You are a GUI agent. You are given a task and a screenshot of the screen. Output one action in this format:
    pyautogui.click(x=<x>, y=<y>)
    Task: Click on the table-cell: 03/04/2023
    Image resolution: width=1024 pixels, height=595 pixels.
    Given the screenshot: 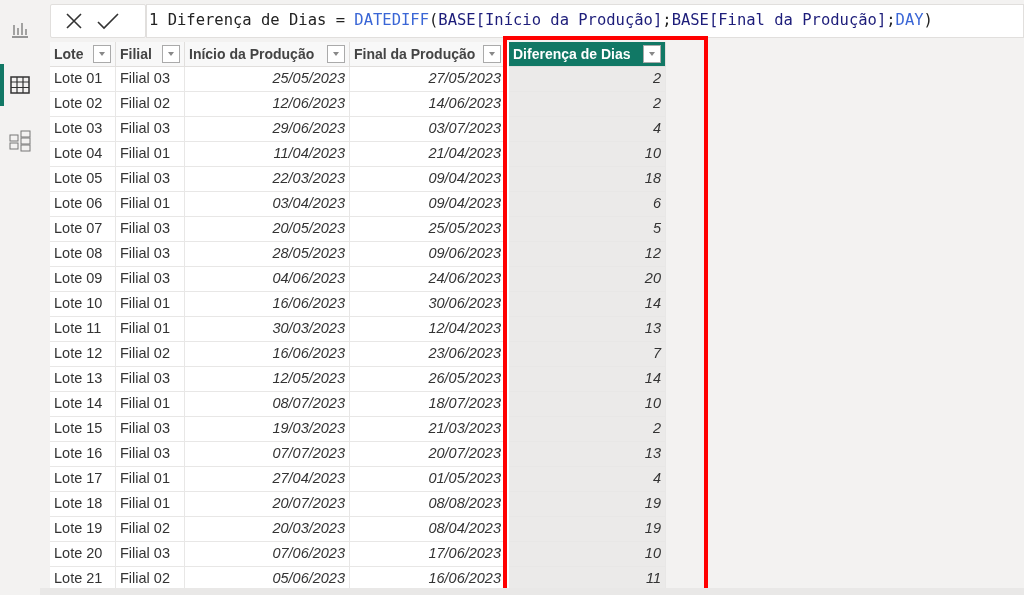 What is the action you would take?
    pyautogui.click(x=267, y=204)
    